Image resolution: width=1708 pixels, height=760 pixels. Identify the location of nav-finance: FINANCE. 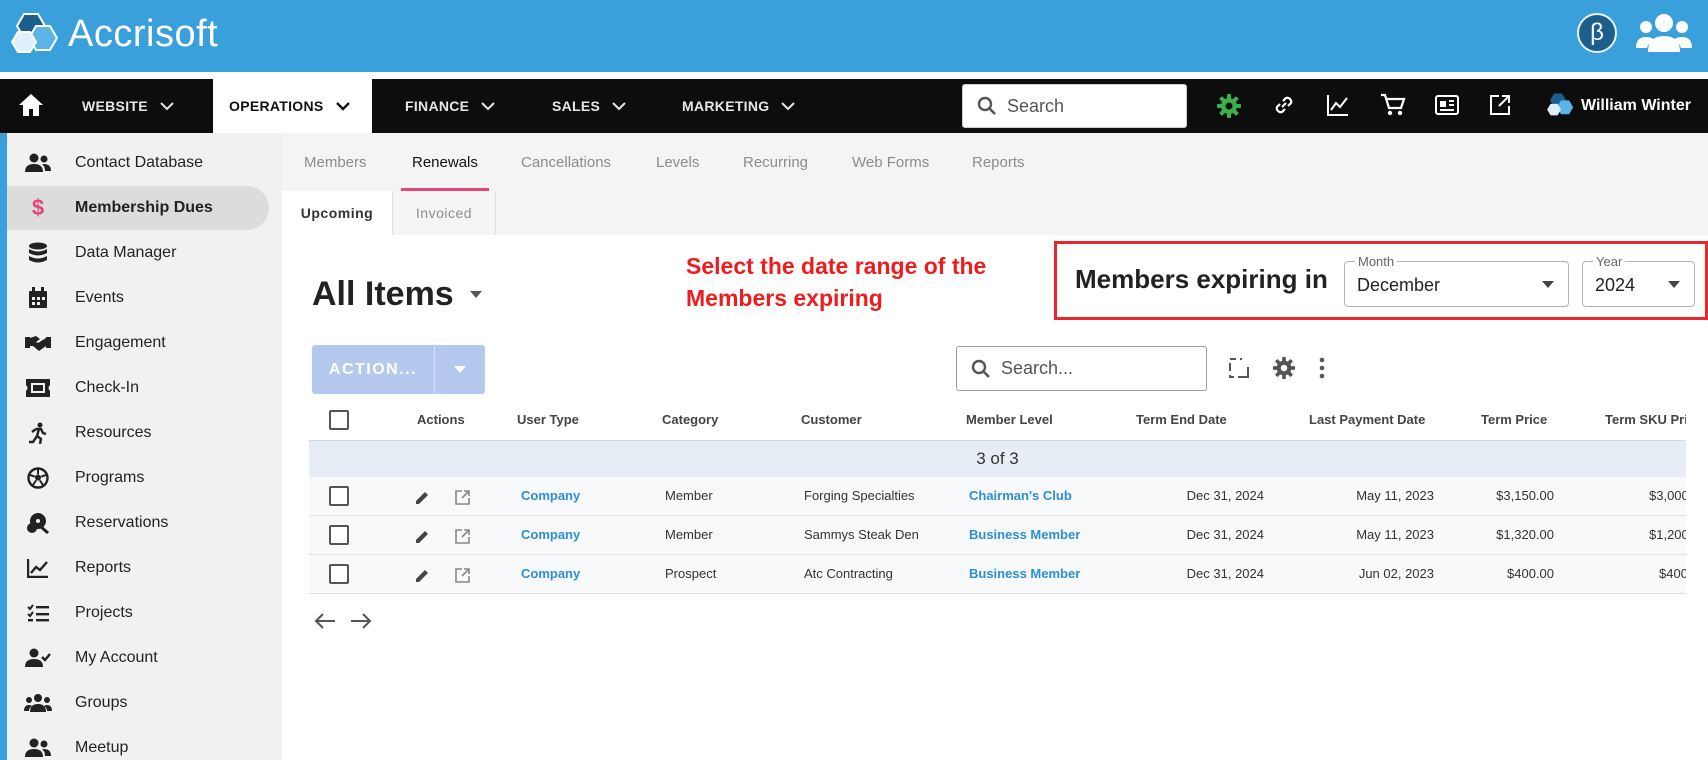
(450, 106).